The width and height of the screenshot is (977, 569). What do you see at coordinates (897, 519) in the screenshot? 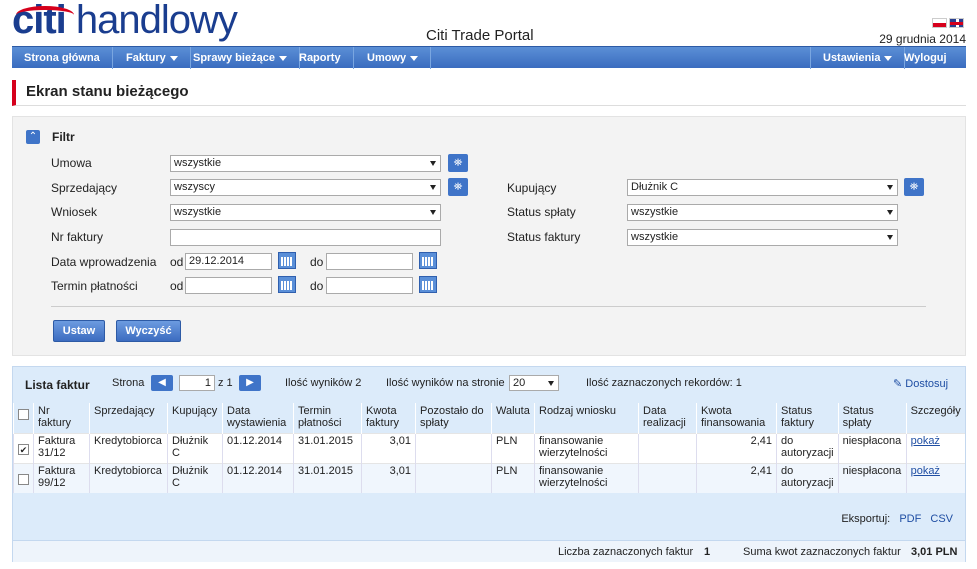
I see `export-bar: Eksportuj: PDF CSV` at bounding box center [897, 519].